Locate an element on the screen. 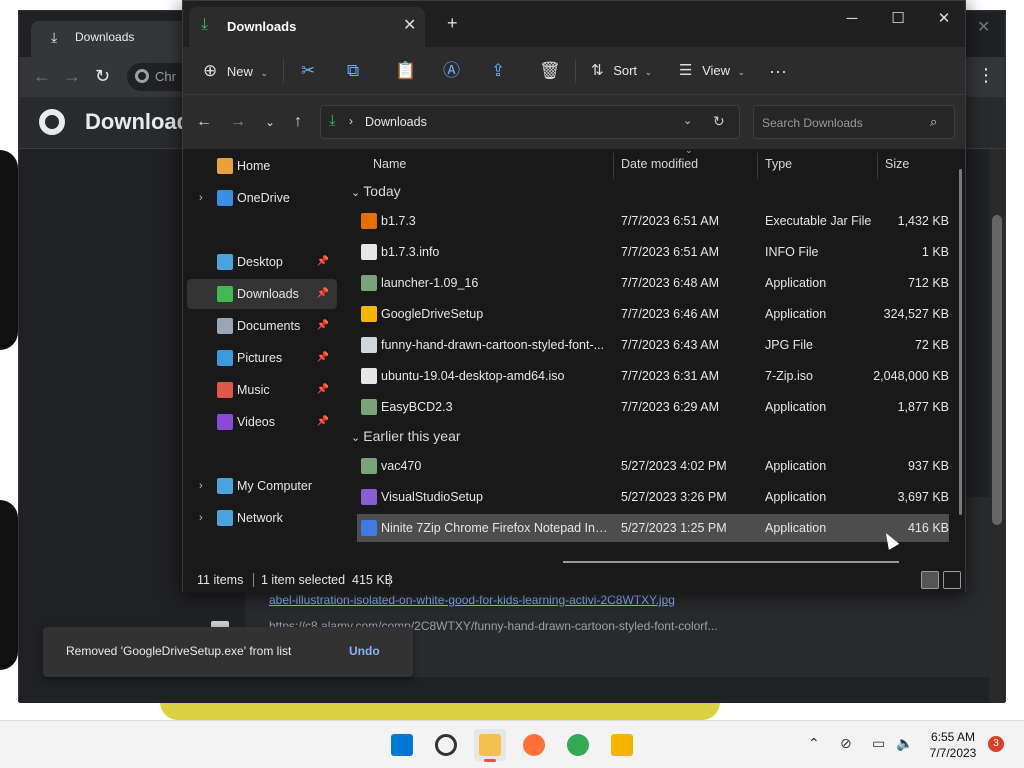 This screenshot has width=1024, height=768. maximize-icon: ☐ is located at coordinates (898, 19).